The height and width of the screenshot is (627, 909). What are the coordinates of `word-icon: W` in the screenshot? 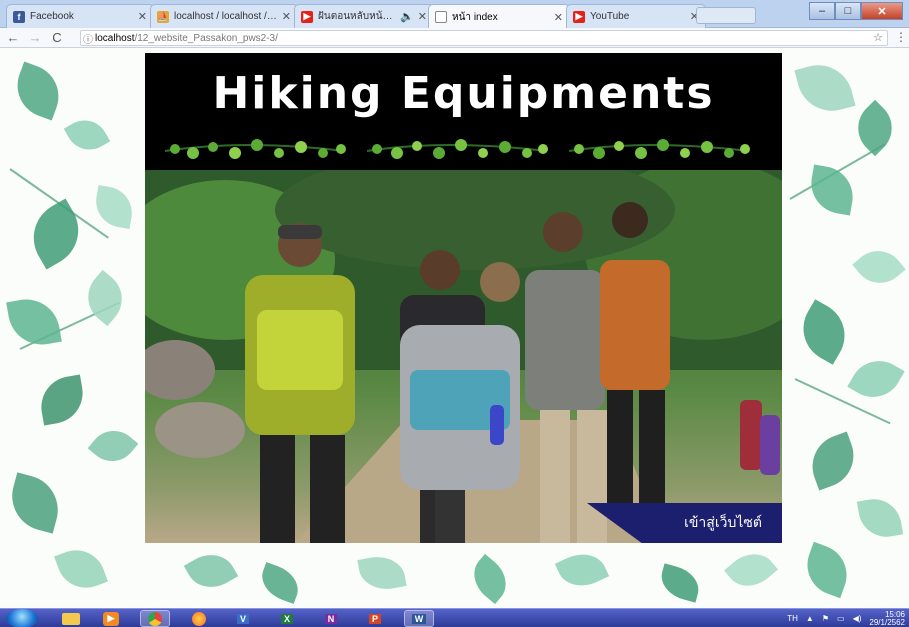 It's located at (419, 618).